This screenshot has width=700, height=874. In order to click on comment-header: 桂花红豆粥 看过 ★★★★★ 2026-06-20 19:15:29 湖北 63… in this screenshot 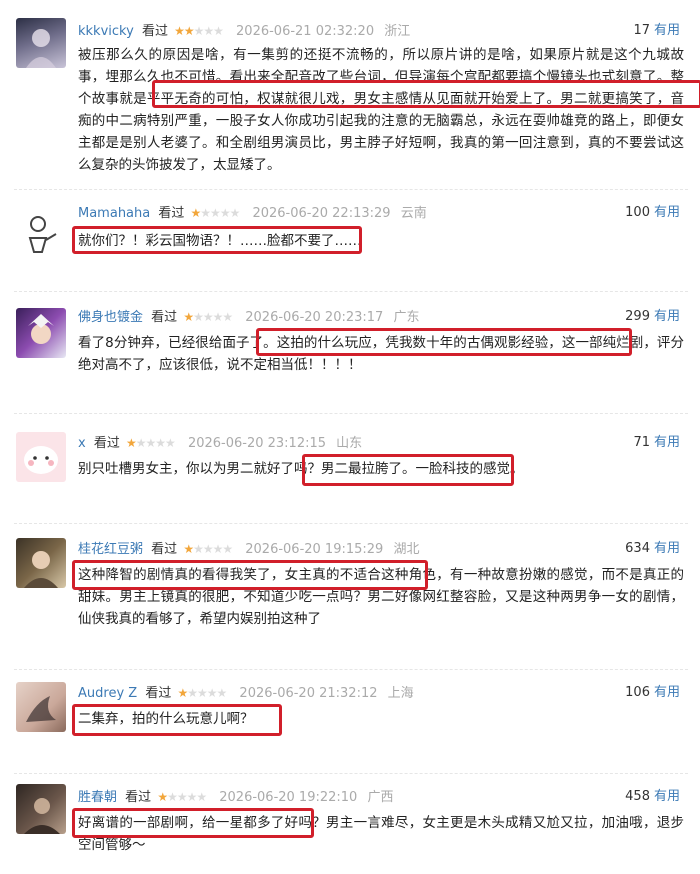, I will do `click(379, 549)`.